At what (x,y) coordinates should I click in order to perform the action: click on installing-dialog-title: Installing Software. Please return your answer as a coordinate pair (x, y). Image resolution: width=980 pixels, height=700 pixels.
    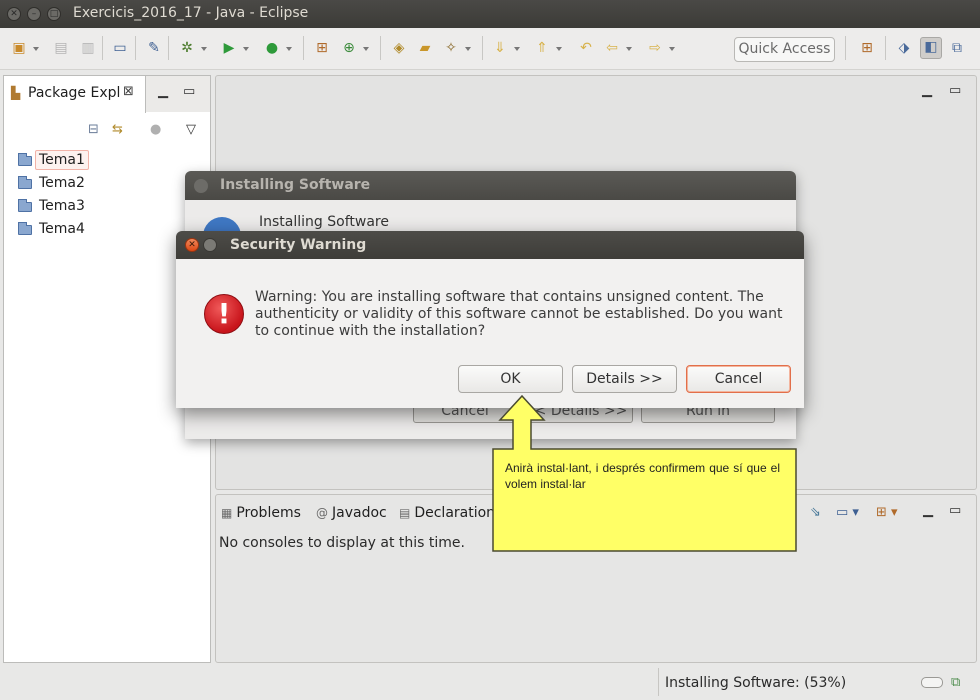
    Looking at the image, I should click on (295, 185).